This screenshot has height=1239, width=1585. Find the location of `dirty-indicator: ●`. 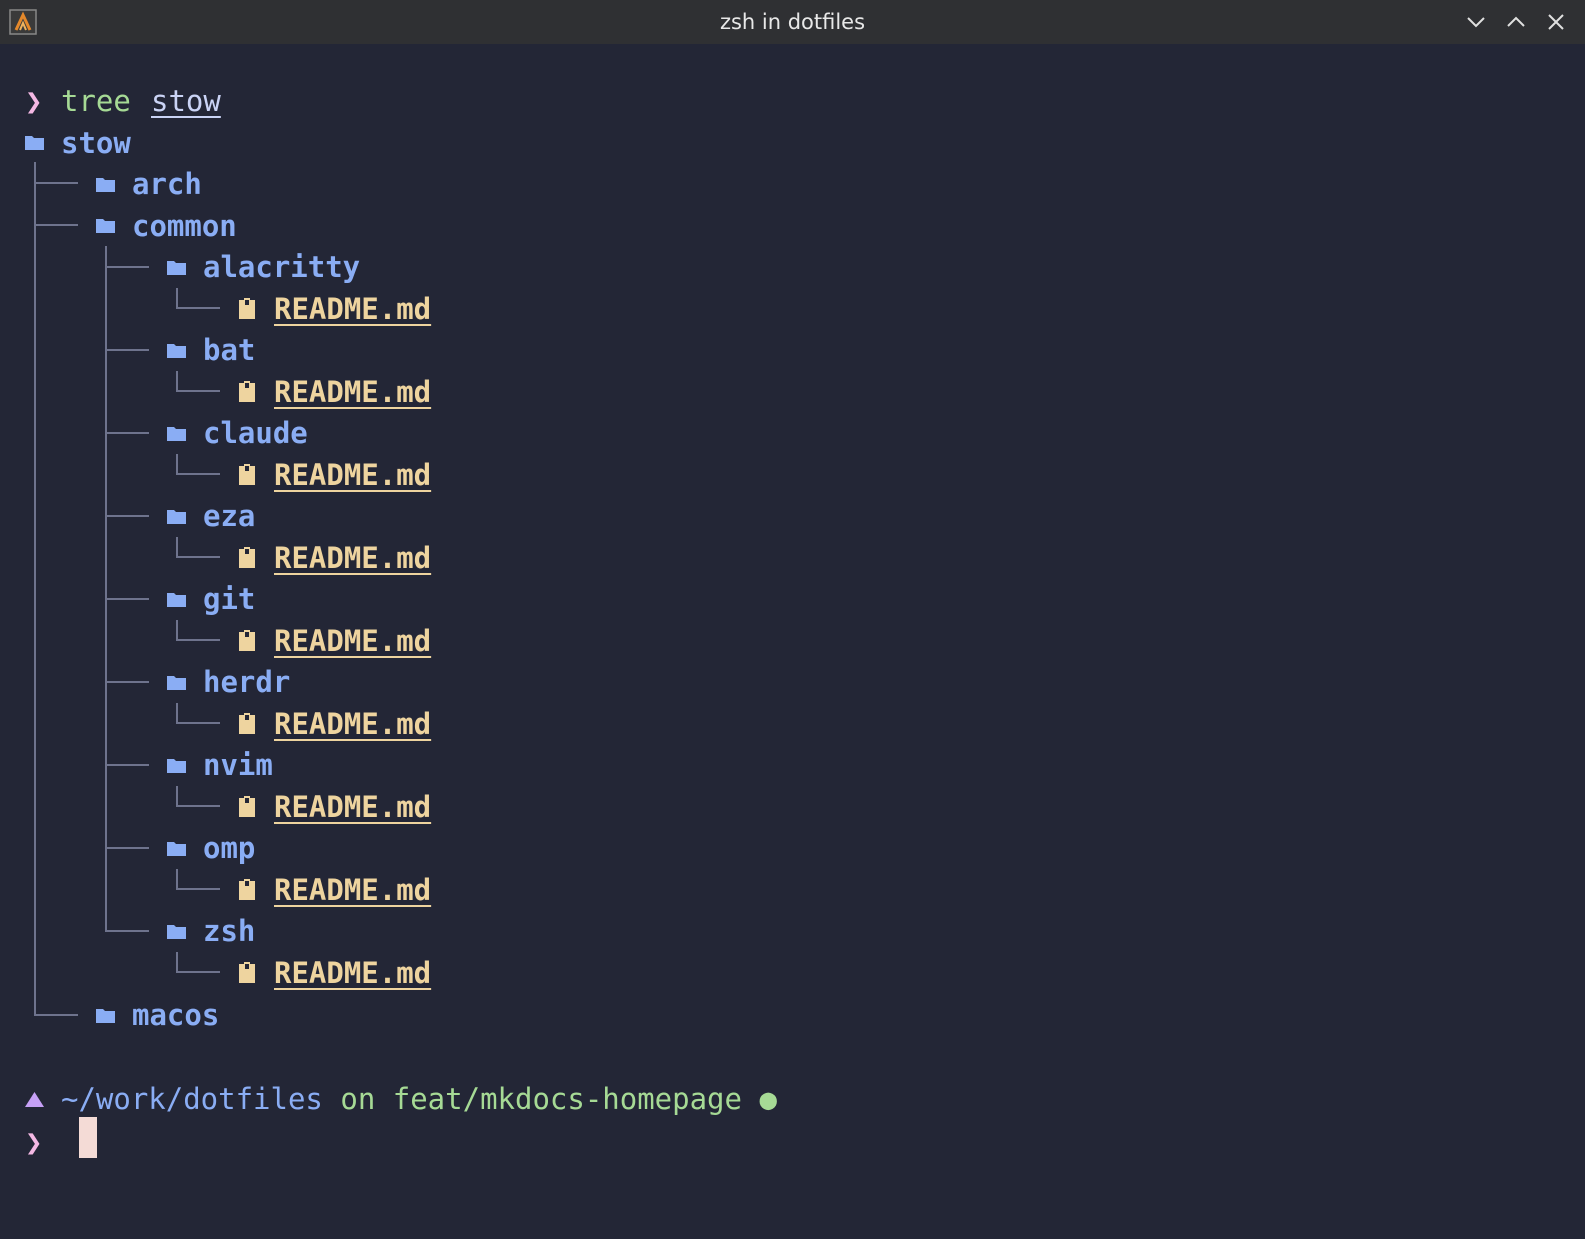

dirty-indicator: ● is located at coordinates (768, 1099).